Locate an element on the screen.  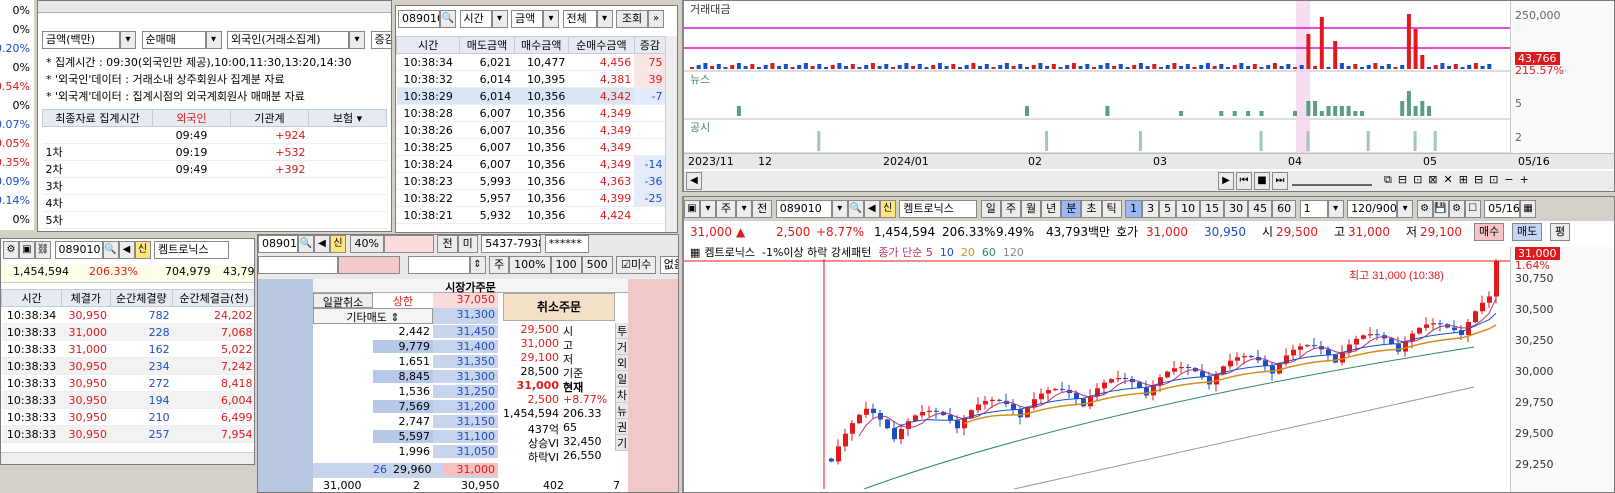
side-tab-1: 거 is located at coordinates (622, 347).